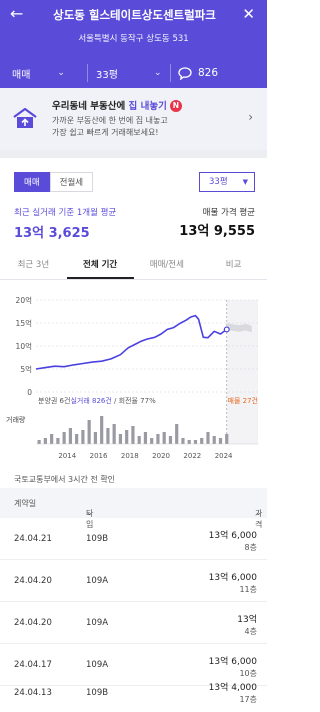 The image size is (320, 712). I want to click on table-row: 24.04.21 109B 13억 6,000 8층, so click(133, 539).